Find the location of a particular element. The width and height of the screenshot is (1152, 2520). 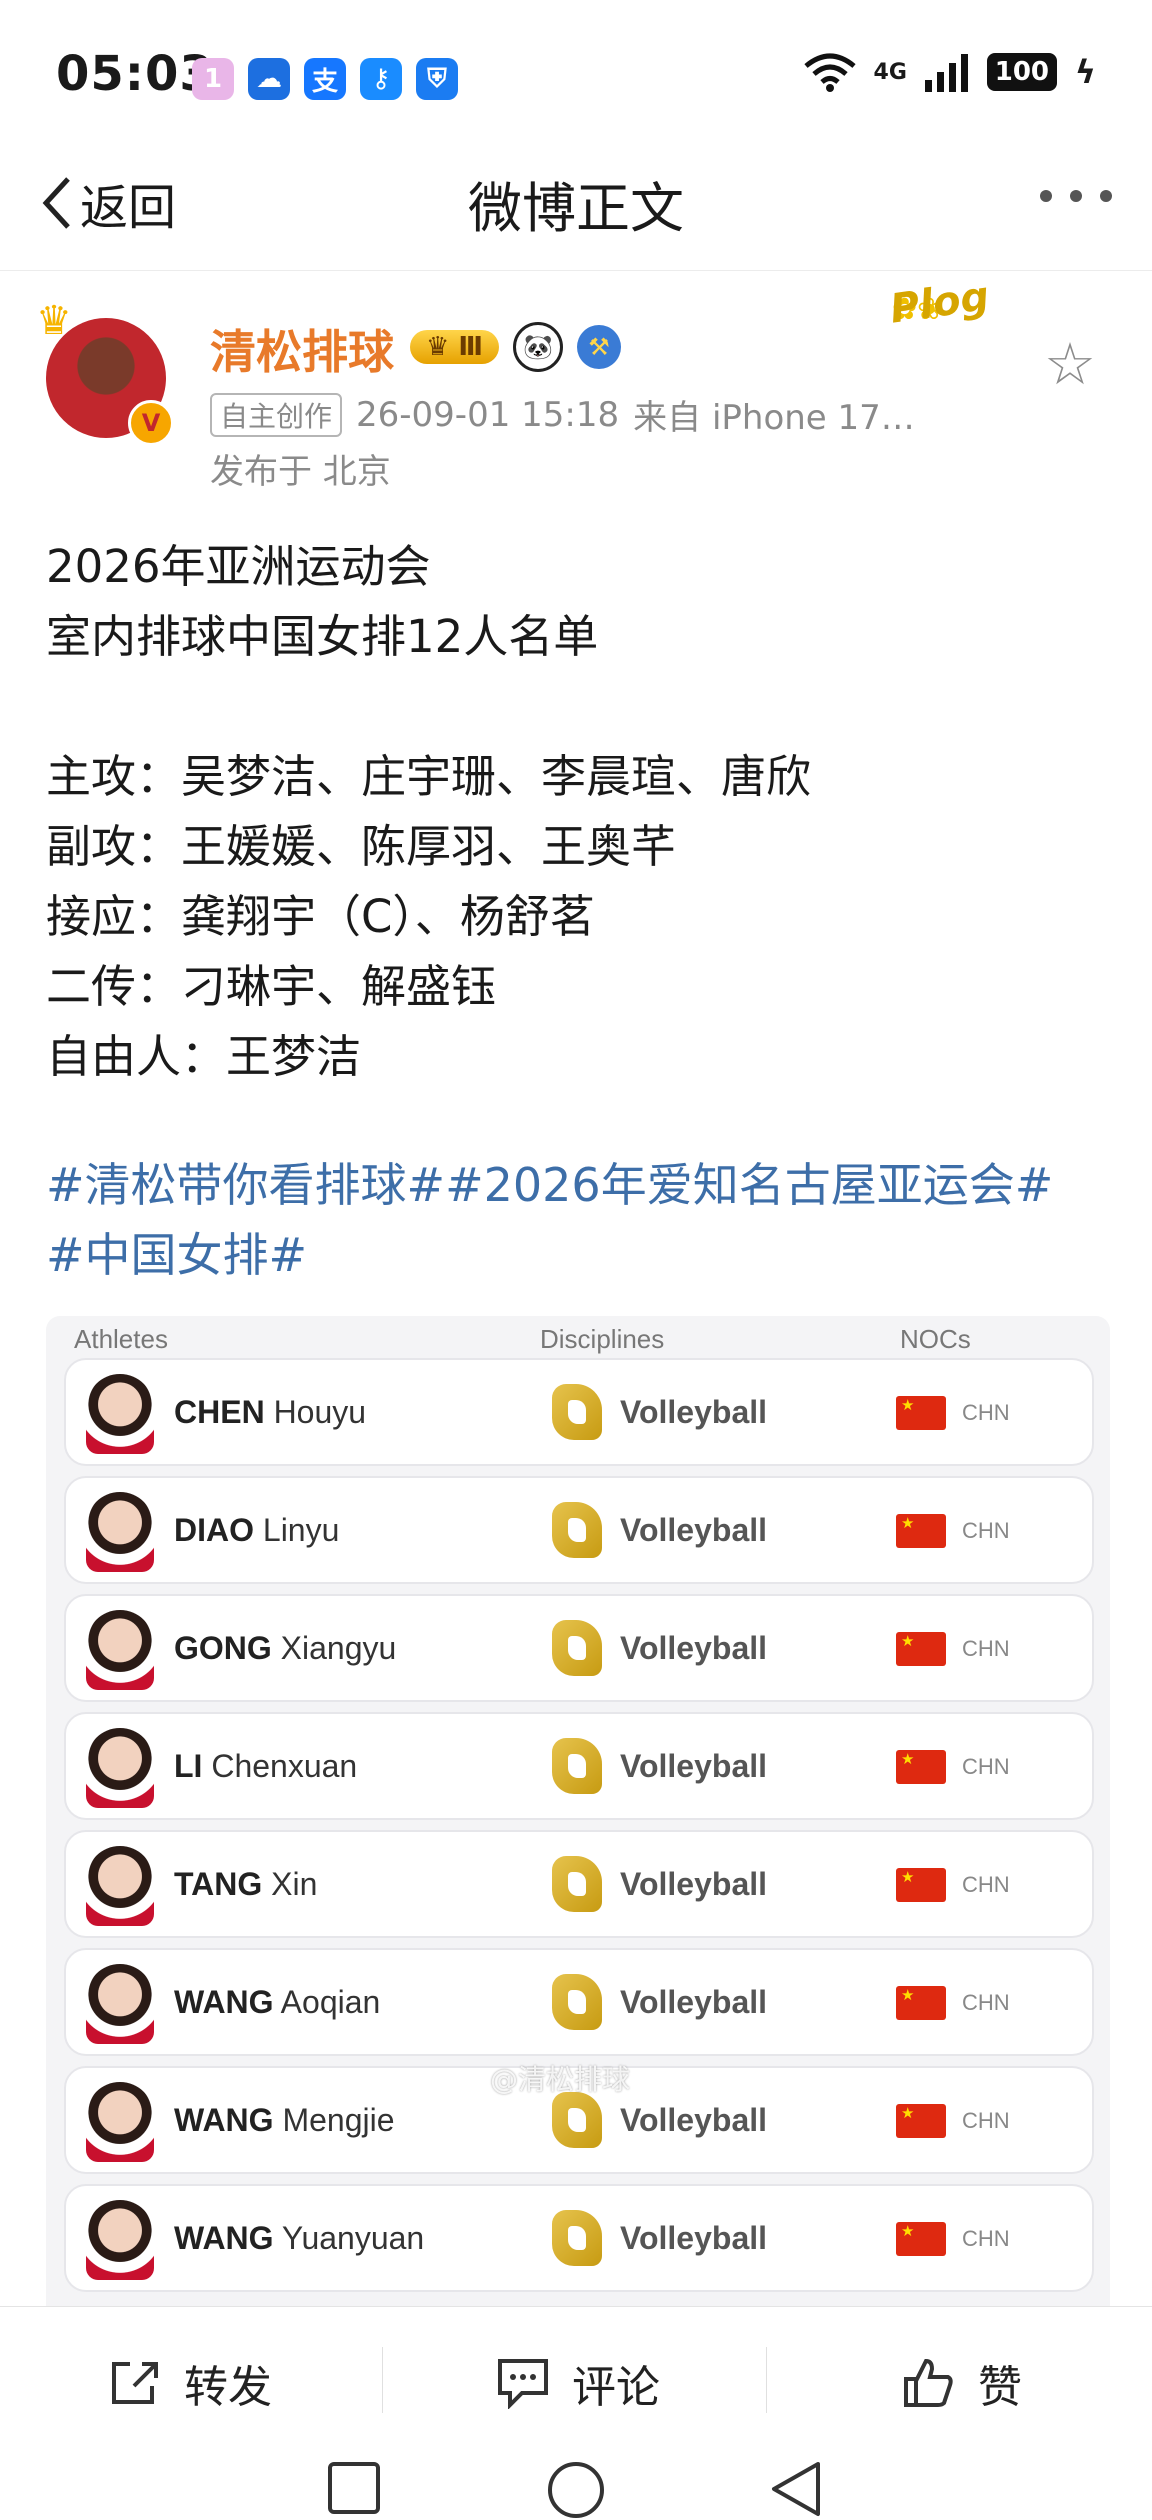

more-dots-icon is located at coordinates (1046, 196).